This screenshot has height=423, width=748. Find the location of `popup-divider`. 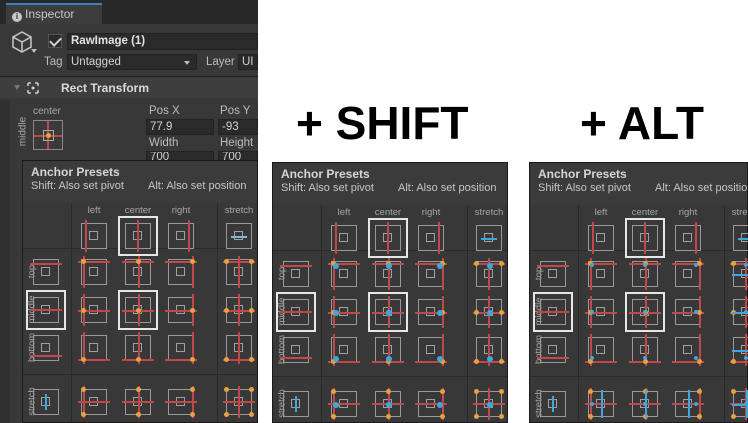

popup-divider is located at coordinates (140, 374).